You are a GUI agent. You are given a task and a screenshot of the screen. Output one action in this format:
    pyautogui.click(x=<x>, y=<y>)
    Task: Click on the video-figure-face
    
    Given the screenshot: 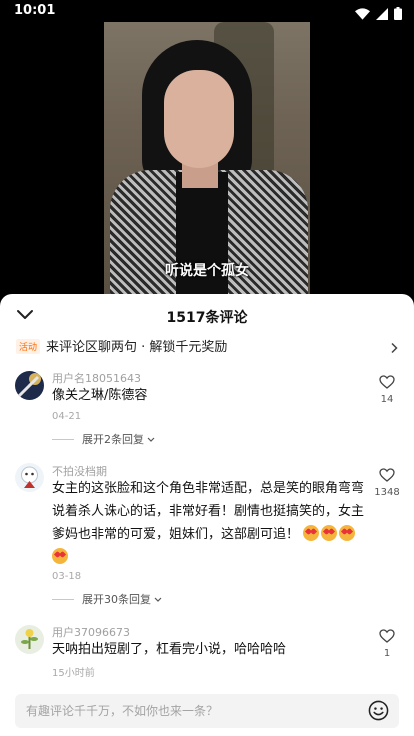 What is the action you would take?
    pyautogui.click(x=199, y=119)
    